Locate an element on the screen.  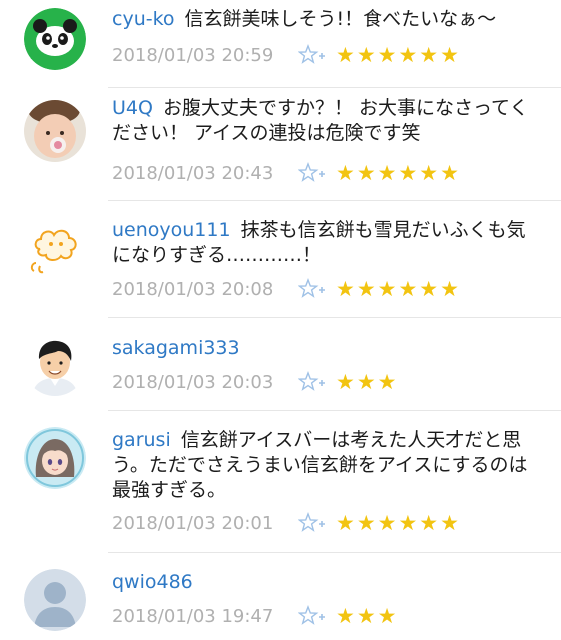
timestamp: 2018/01/03 20:43 is located at coordinates (193, 173).